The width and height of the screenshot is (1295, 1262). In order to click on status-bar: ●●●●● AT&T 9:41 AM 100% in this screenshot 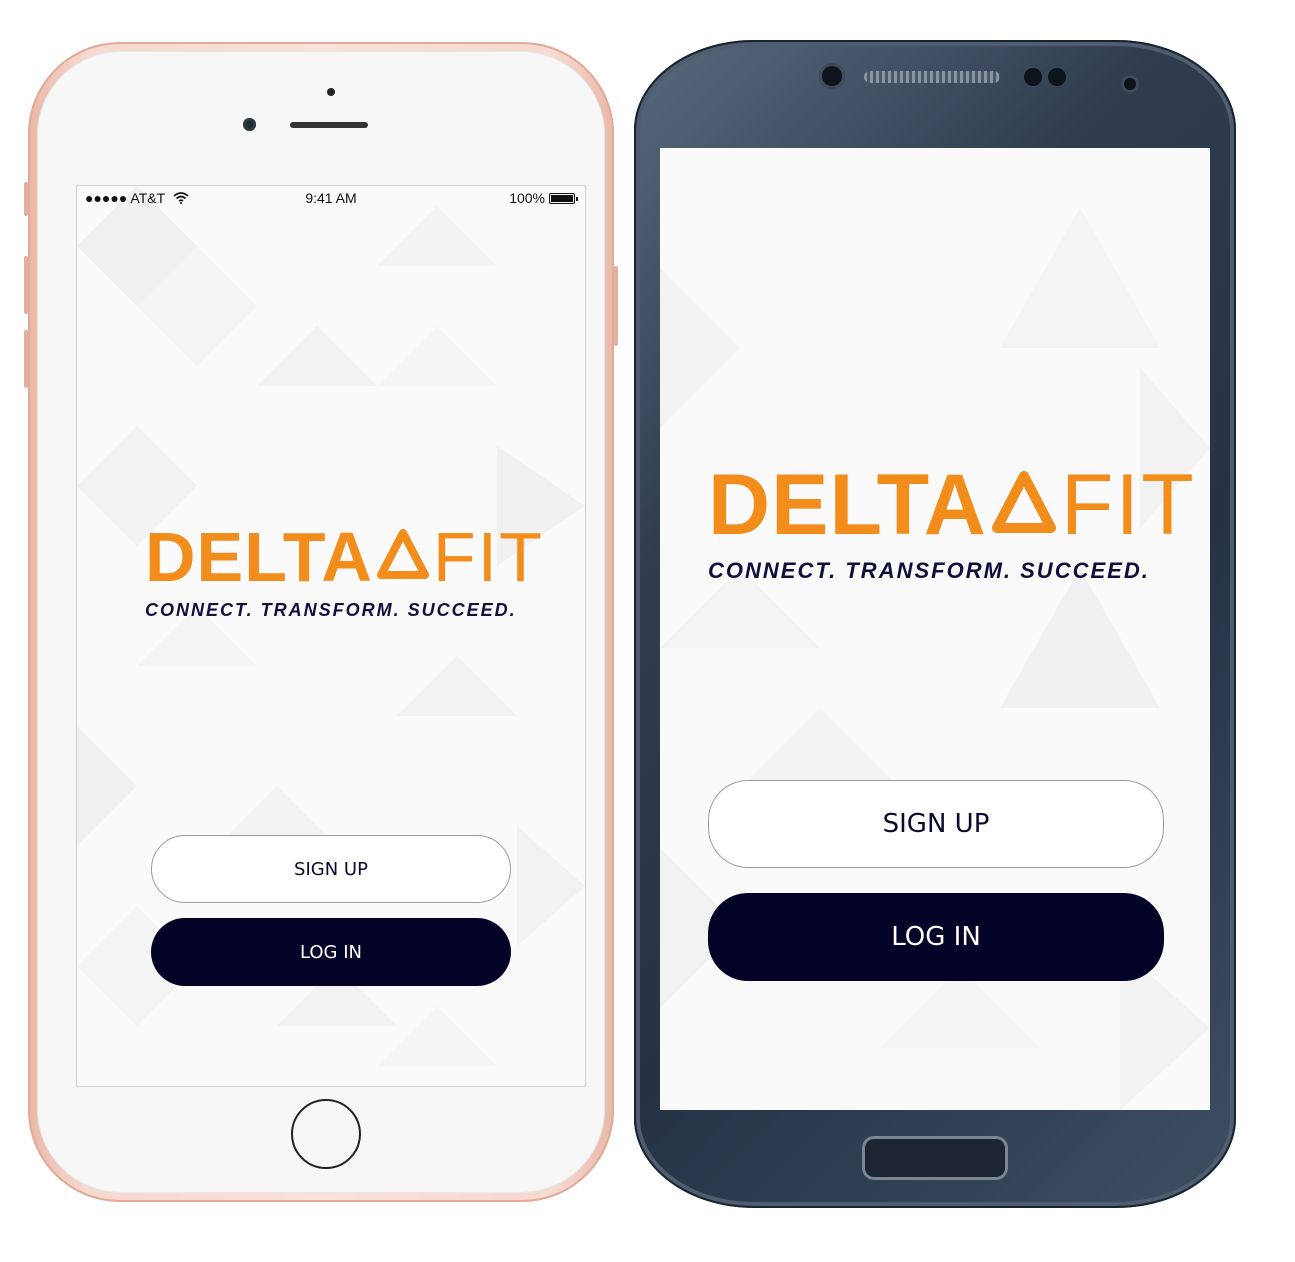, I will do `click(331, 198)`.